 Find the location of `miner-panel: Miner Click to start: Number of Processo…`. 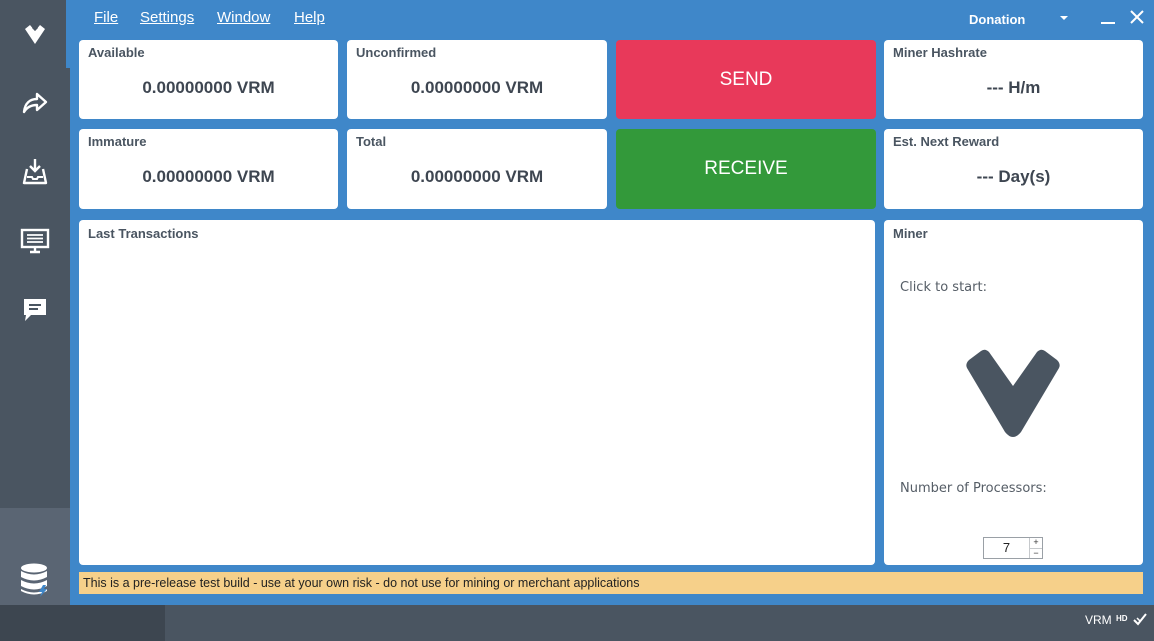

miner-panel: Miner Click to start: Number of Processo… is located at coordinates (1013, 392).